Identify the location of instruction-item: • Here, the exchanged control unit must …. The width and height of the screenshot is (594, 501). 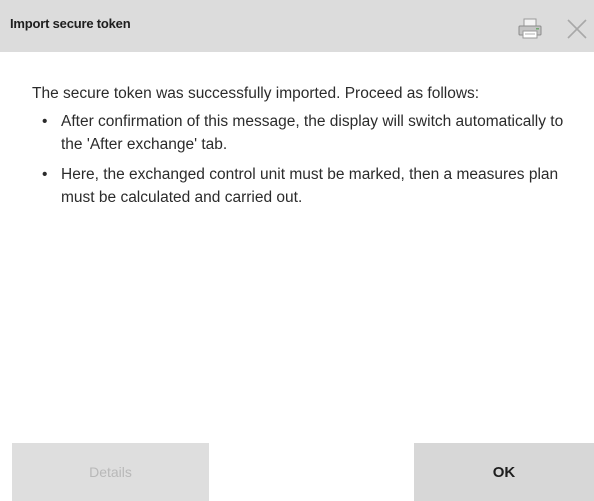
(306, 186).